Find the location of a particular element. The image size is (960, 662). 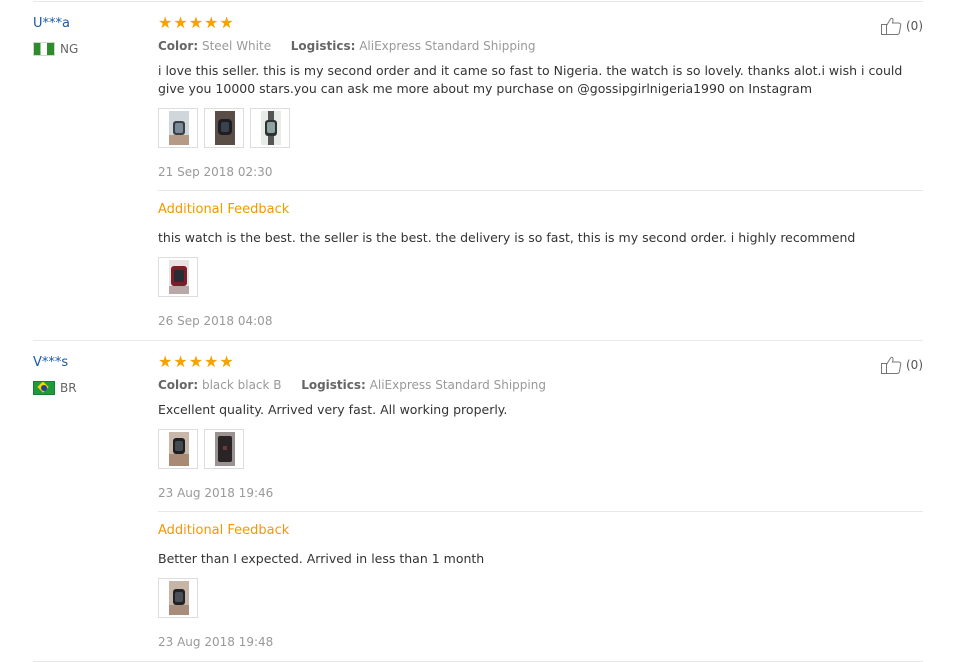

additional-feedback-date: 26 Sep 2018 04:08 is located at coordinates (215, 321).